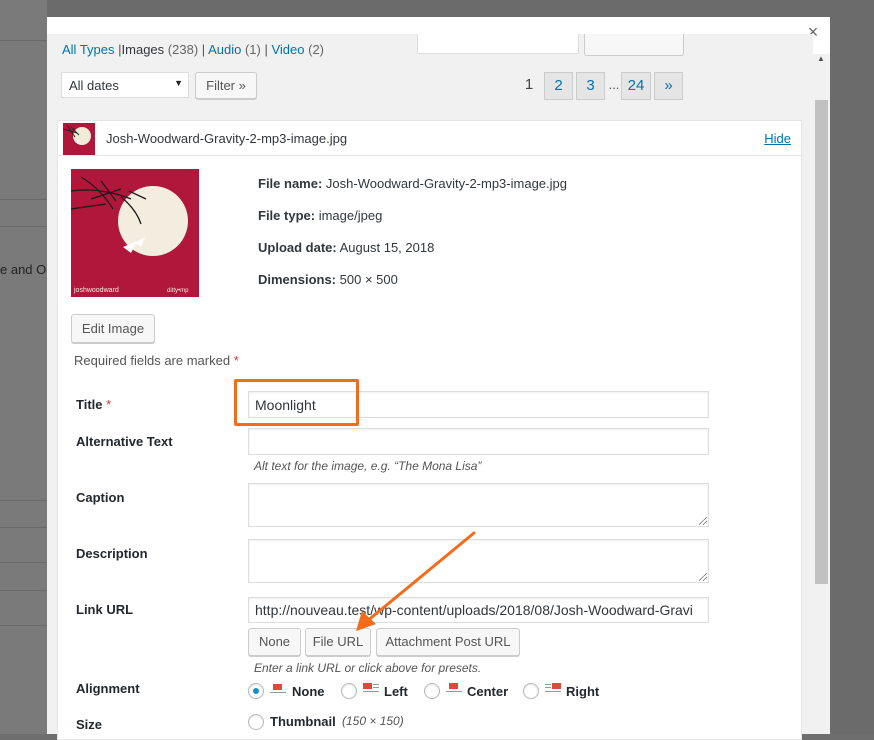 This screenshot has width=874, height=740. I want to click on pagination-current: 1, so click(529, 84).